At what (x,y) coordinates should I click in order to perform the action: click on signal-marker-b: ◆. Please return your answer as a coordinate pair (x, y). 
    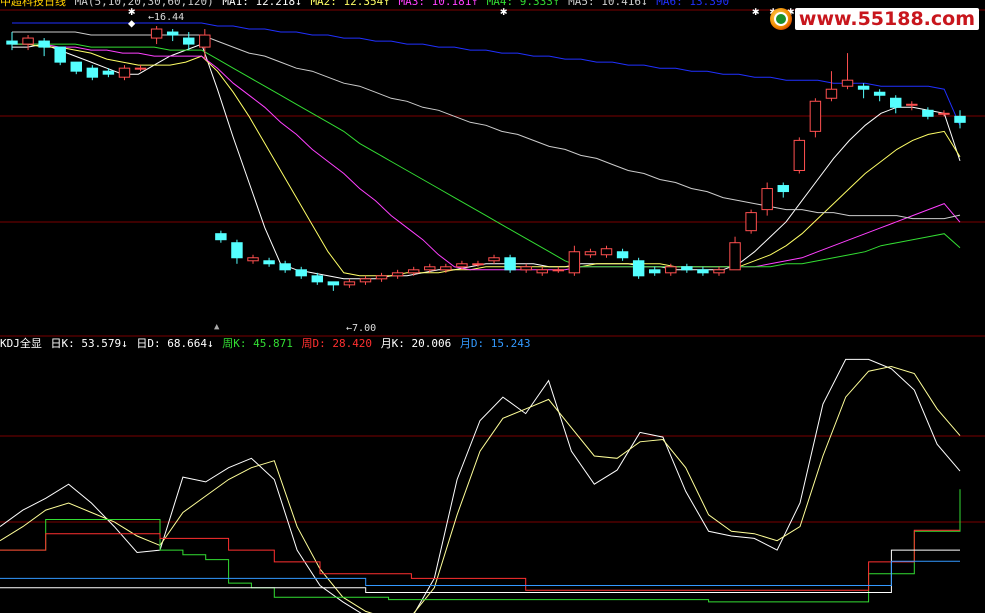
    Looking at the image, I should click on (132, 23).